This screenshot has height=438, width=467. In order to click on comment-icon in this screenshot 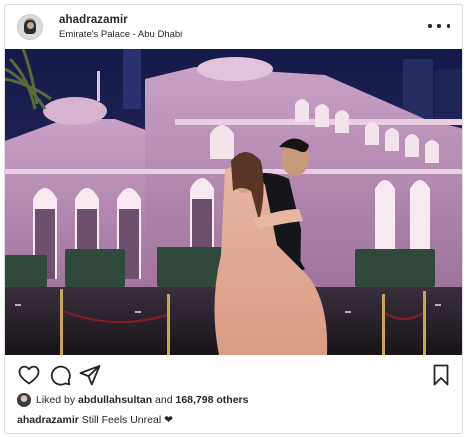, I will do `click(60, 375)`.